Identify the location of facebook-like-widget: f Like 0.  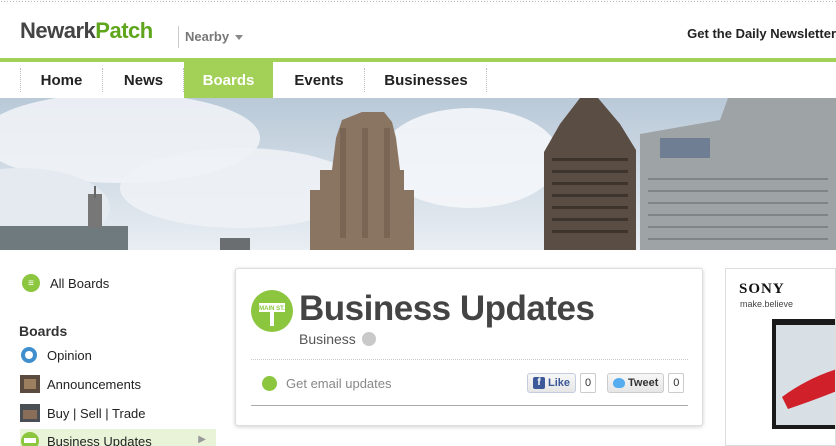
(562, 383).